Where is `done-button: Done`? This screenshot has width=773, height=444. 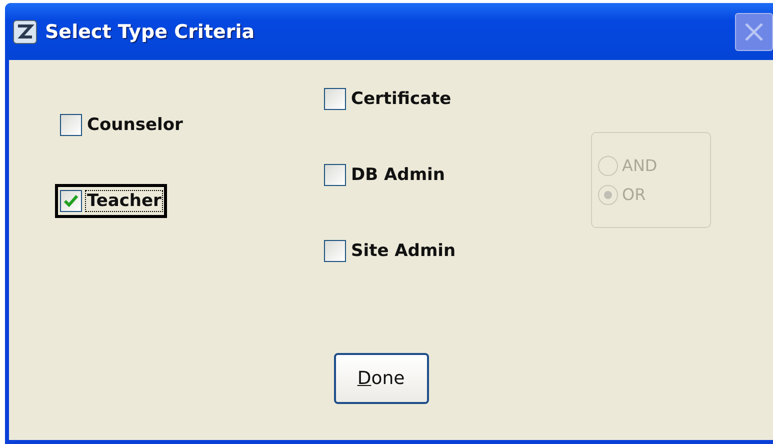
done-button: Done is located at coordinates (381, 378).